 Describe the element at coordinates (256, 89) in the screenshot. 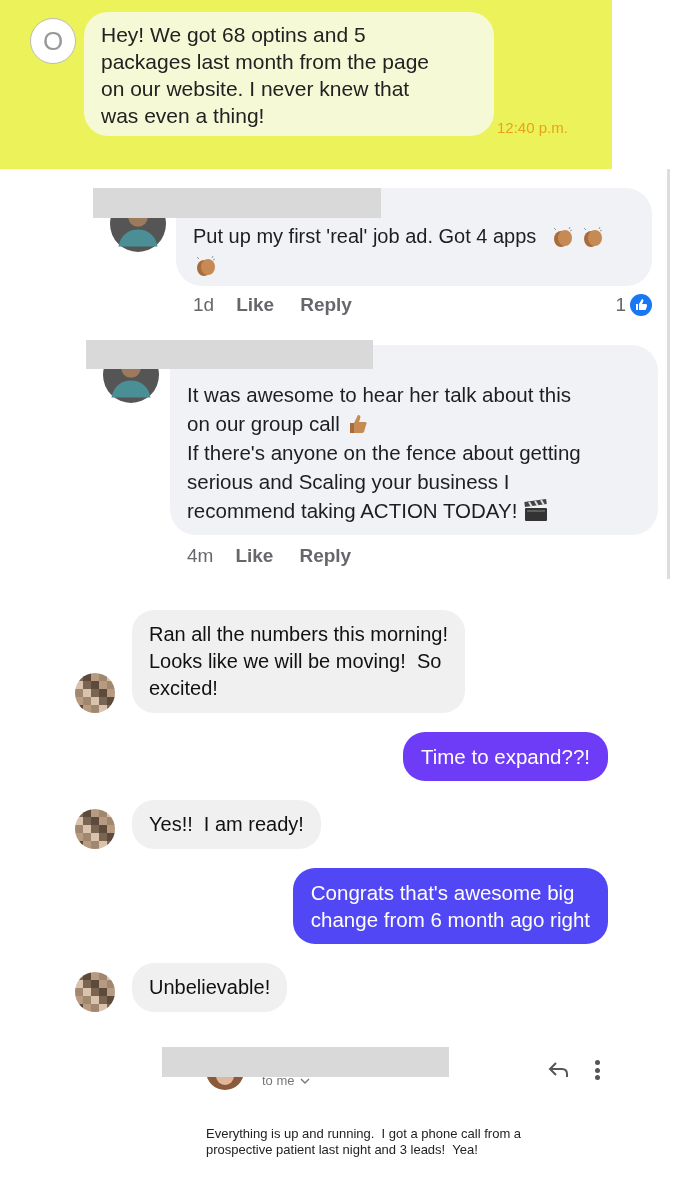

I see `message-text: on our website. I never knew that` at that location.